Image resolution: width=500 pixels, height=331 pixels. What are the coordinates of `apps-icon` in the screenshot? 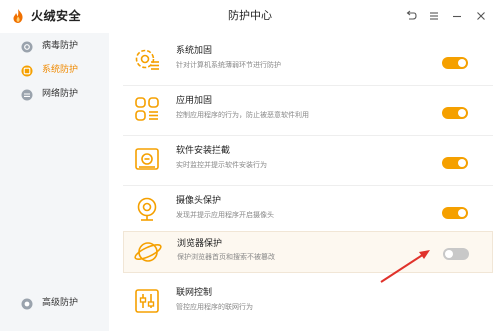 It's located at (147, 109).